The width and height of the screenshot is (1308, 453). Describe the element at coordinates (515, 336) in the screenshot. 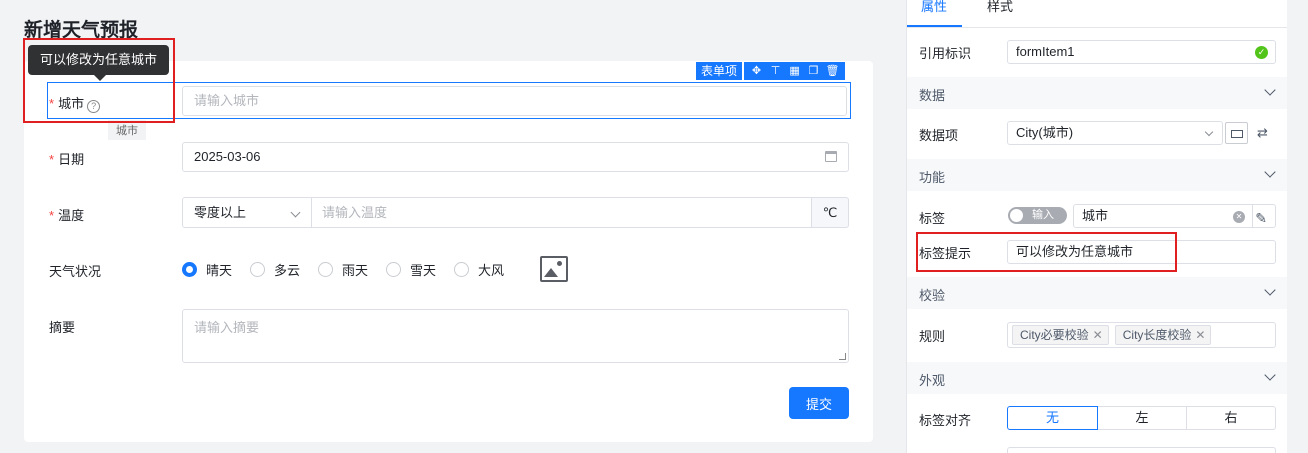

I see `summary-textarea: 请输入摘要` at that location.